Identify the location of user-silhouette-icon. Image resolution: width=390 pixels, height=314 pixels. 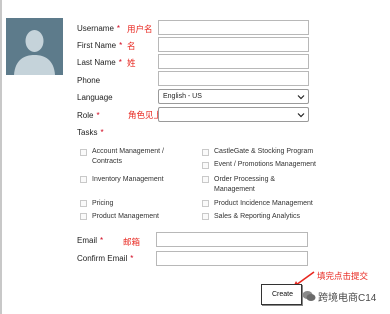
(34, 46).